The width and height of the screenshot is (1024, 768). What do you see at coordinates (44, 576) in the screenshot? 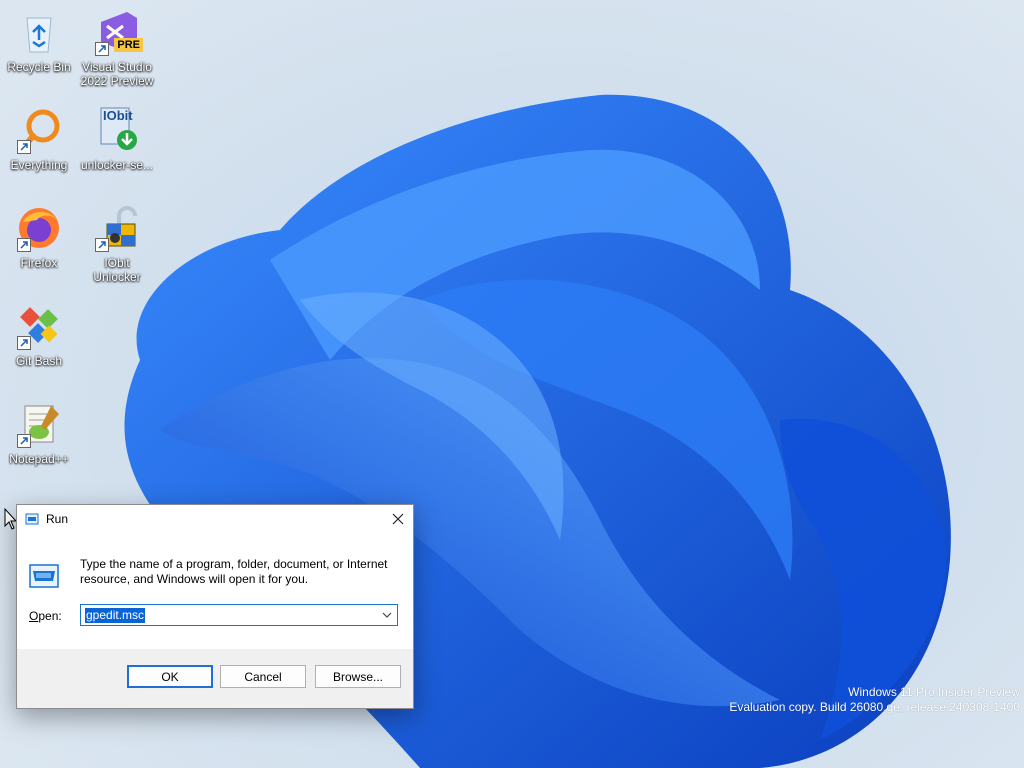
I see `run-app-icon-large` at bounding box center [44, 576].